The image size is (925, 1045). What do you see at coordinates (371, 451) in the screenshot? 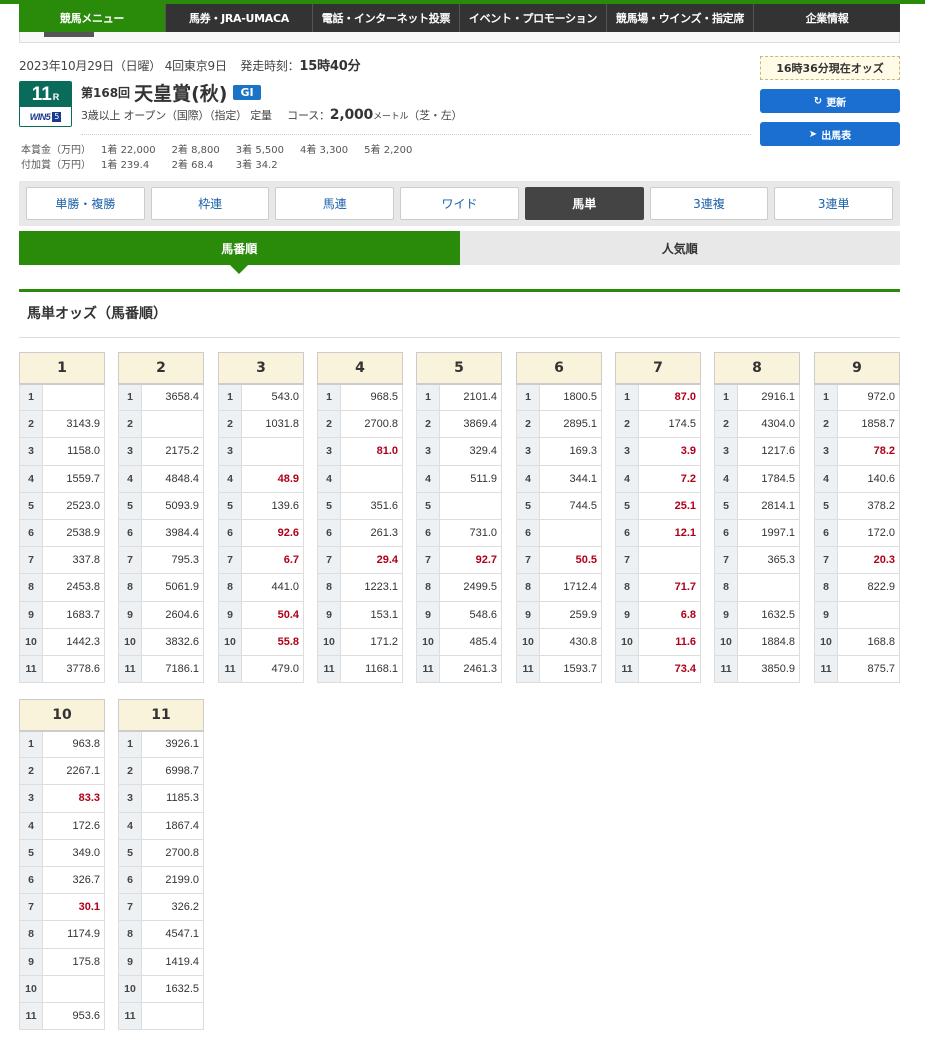
I see `odds-value: 81.0` at bounding box center [371, 451].